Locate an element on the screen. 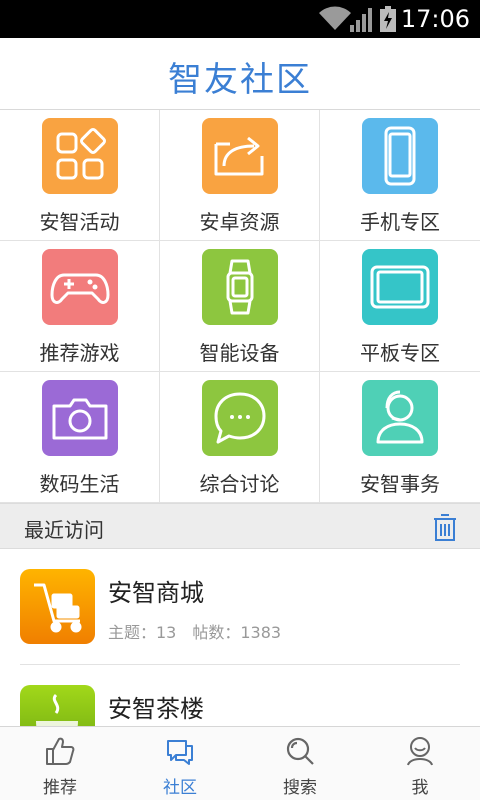 The height and width of the screenshot is (800, 480). grid-item-smart-devices: 智能设备 is located at coordinates (240, 306).